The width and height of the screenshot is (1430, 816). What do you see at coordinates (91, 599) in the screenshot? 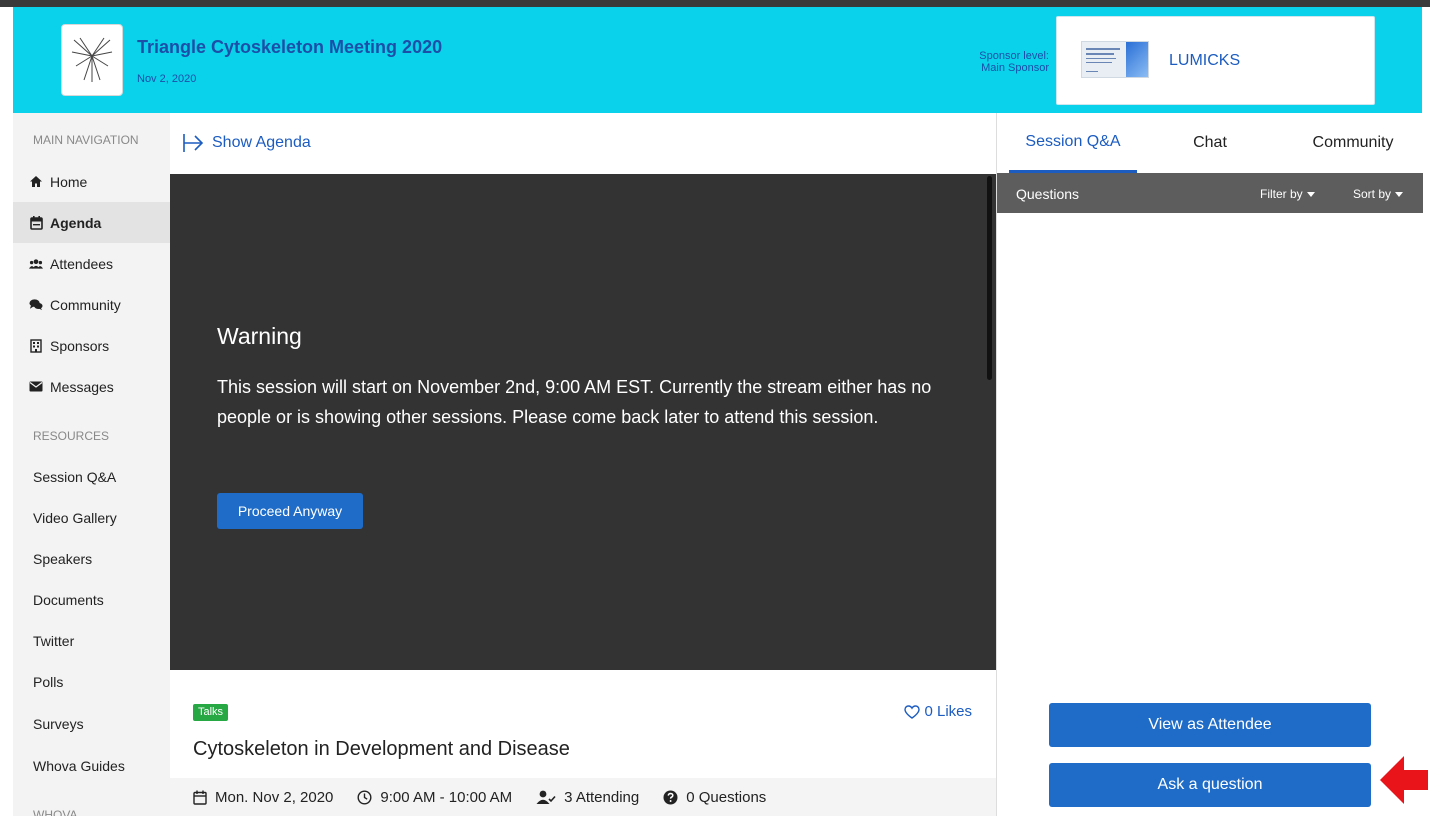
I see `sidebar-item-documents: Documents` at bounding box center [91, 599].